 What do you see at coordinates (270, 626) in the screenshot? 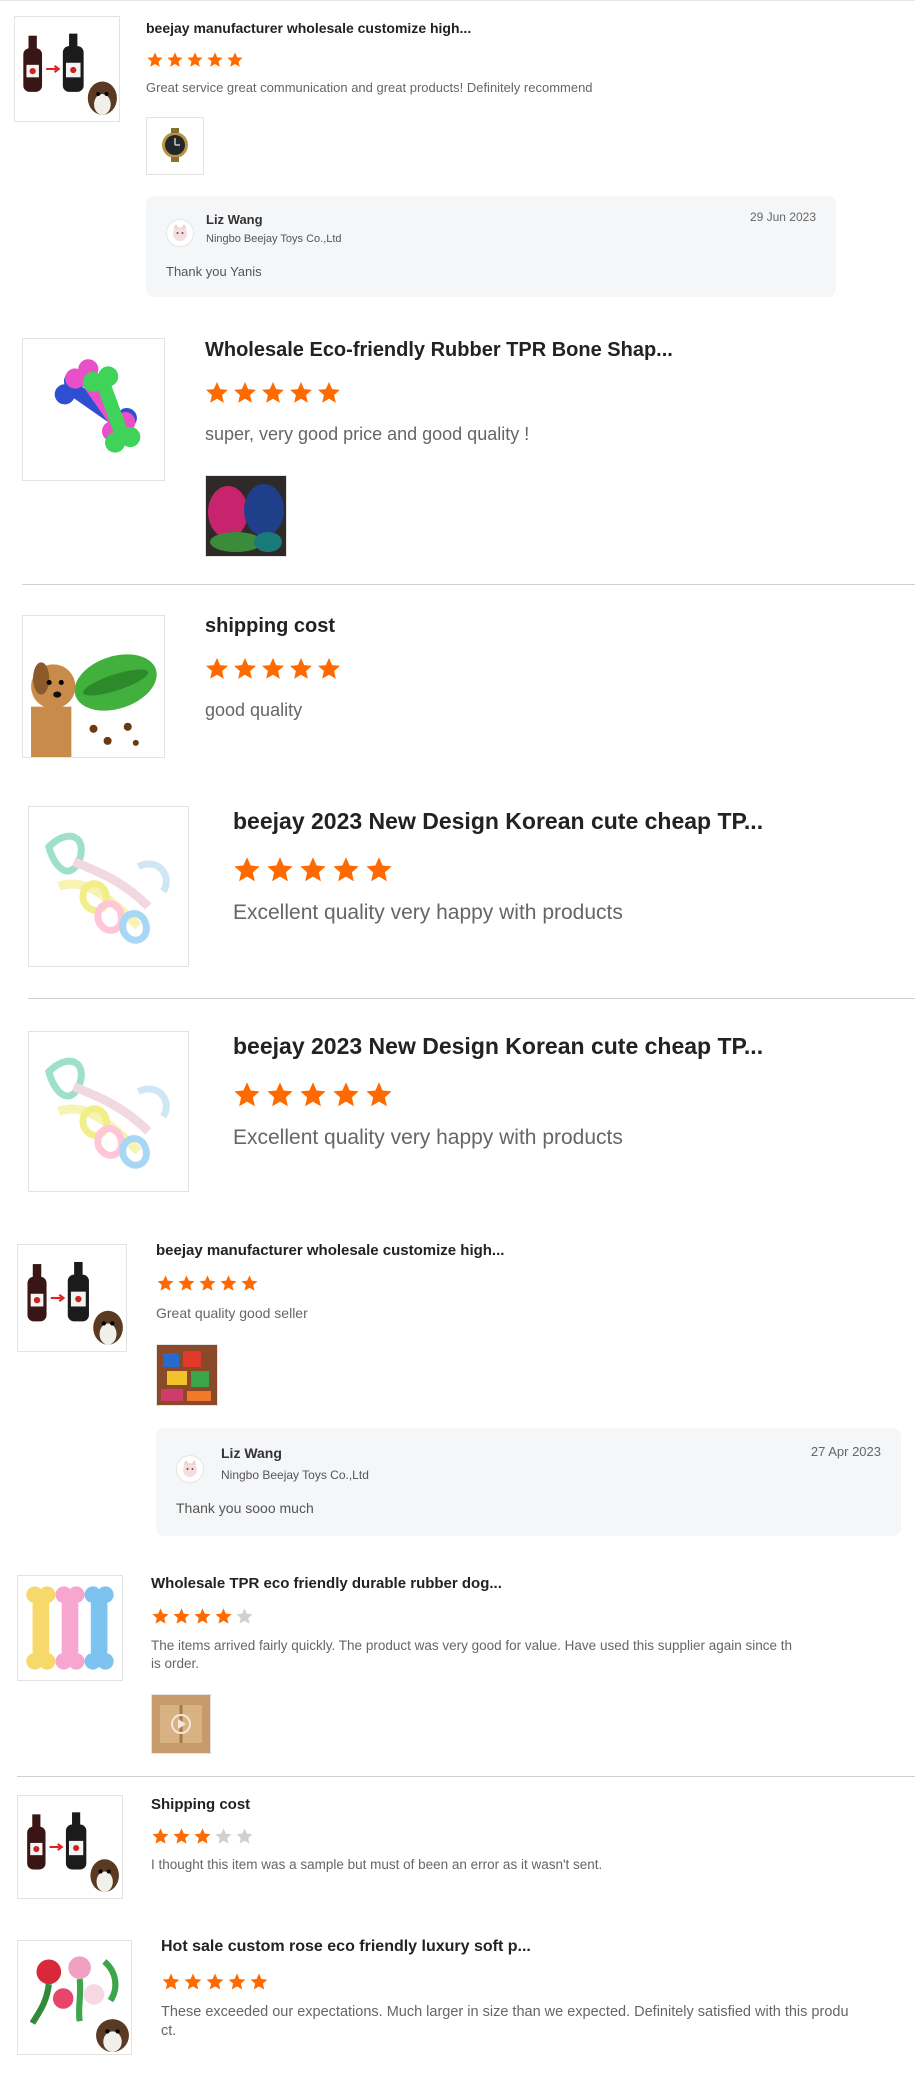
I see `product-title: shipping cost` at bounding box center [270, 626].